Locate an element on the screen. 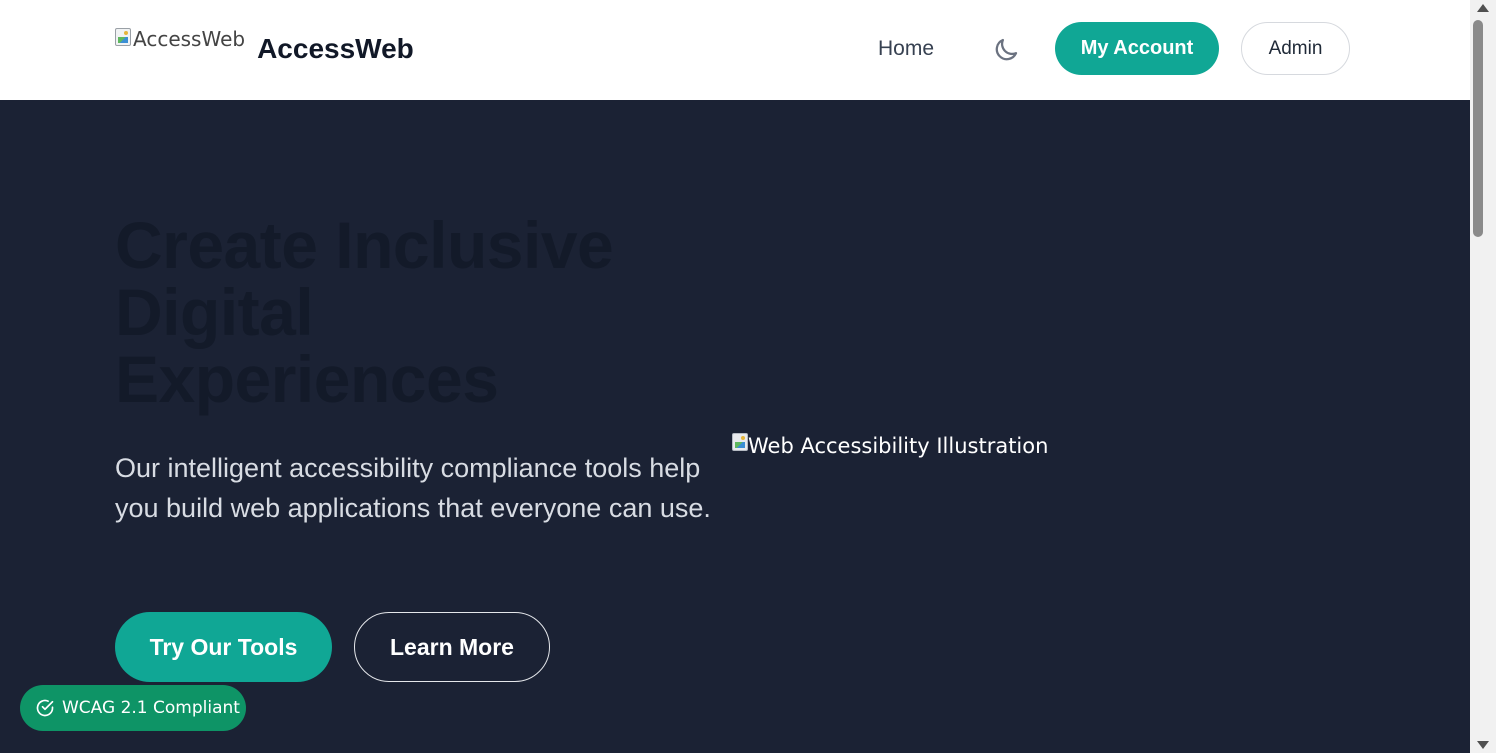 This screenshot has height=753, width=1496. badge-label: WCAG 2.1 Compliant is located at coordinates (151, 708).